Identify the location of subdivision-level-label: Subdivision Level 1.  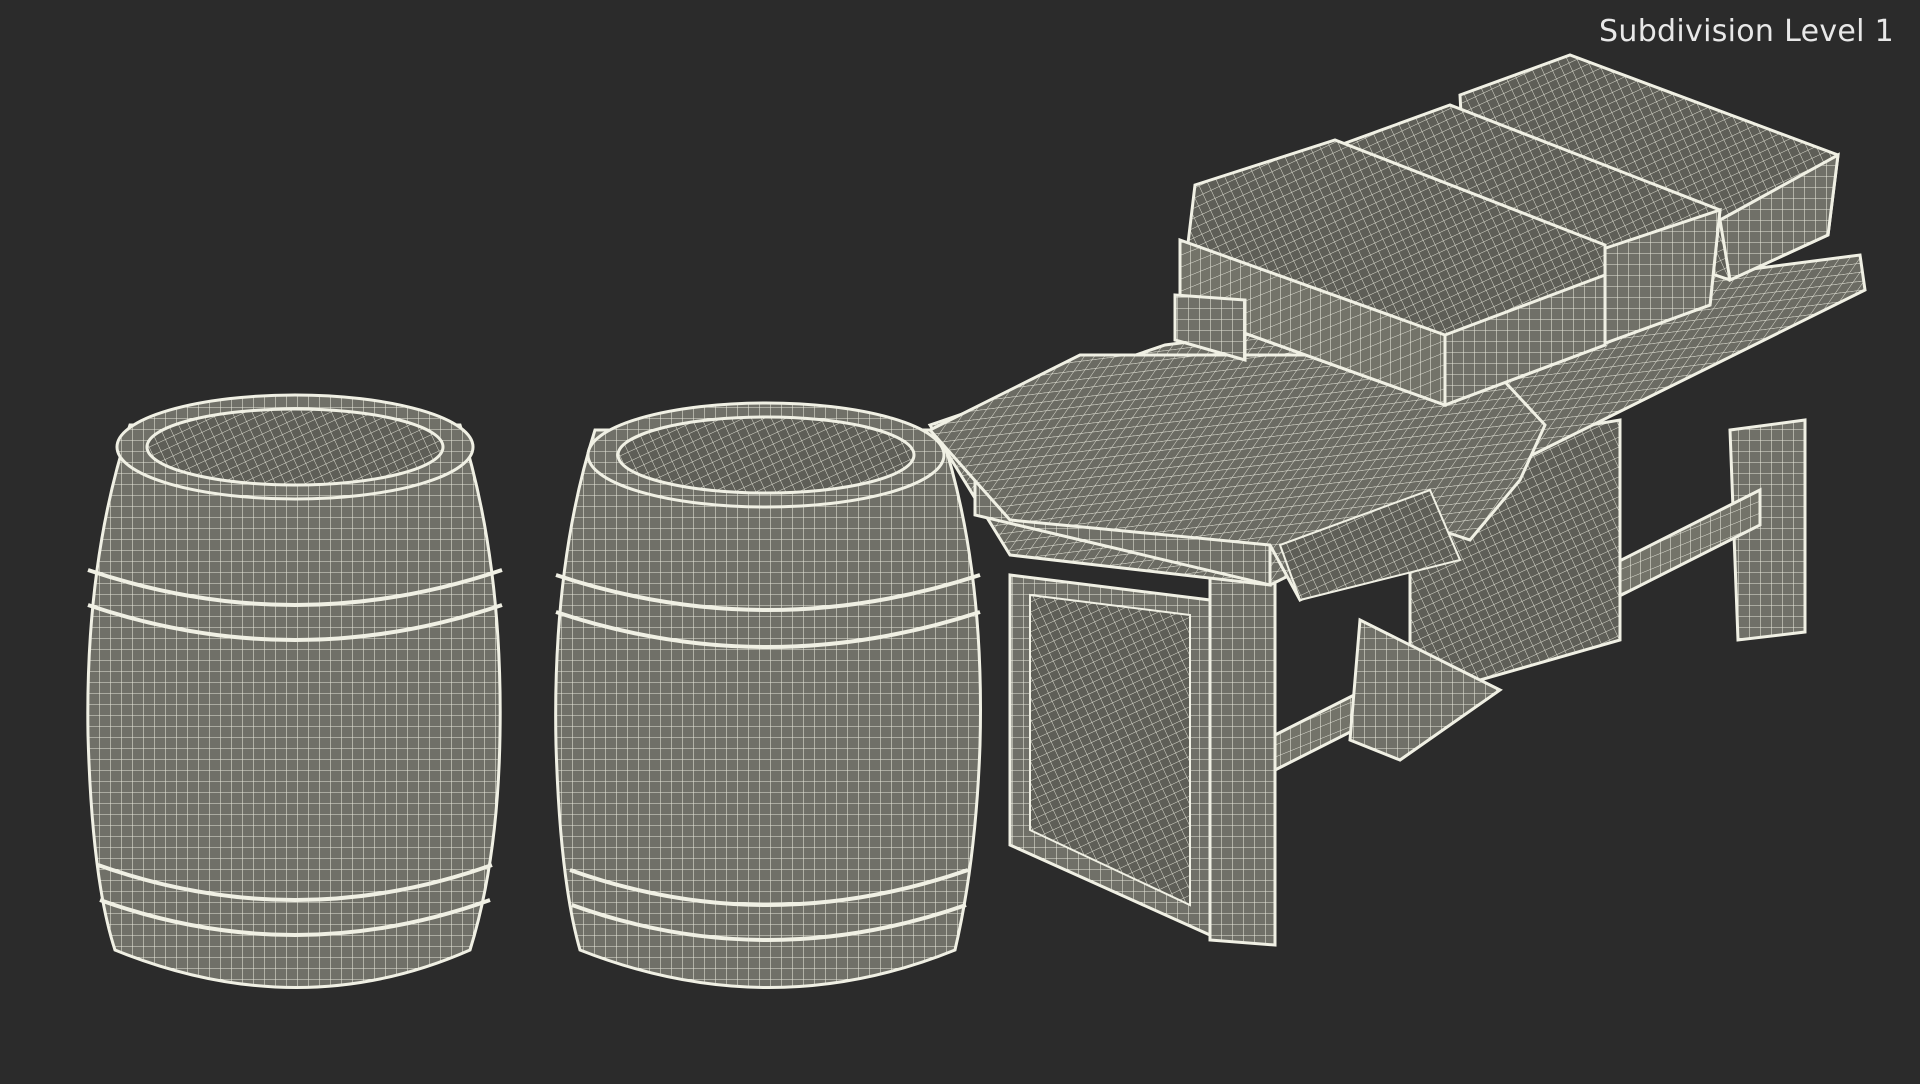
(1746, 31).